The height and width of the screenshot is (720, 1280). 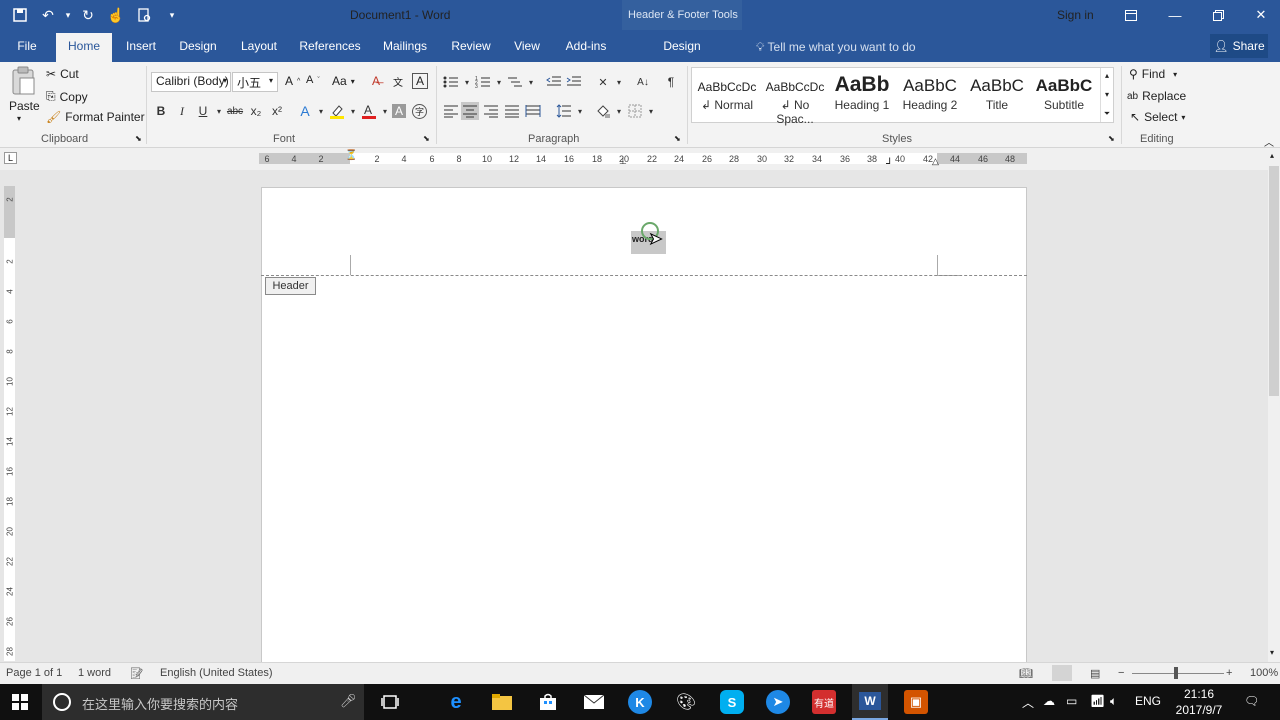 I want to click on tab-review: Review, so click(x=471, y=46).